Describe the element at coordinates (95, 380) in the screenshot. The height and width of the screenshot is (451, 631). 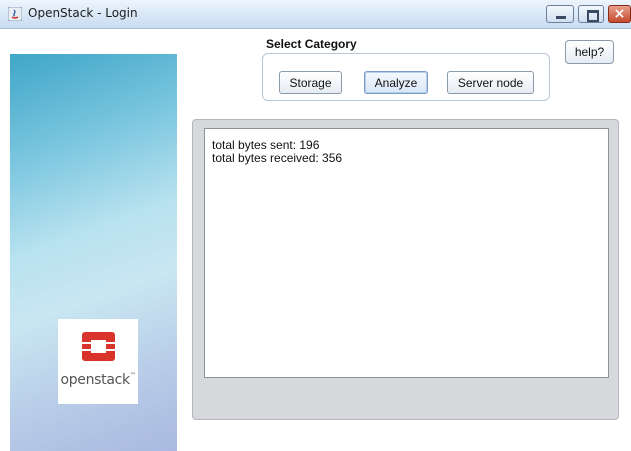
I see `logo-text: openstack` at that location.